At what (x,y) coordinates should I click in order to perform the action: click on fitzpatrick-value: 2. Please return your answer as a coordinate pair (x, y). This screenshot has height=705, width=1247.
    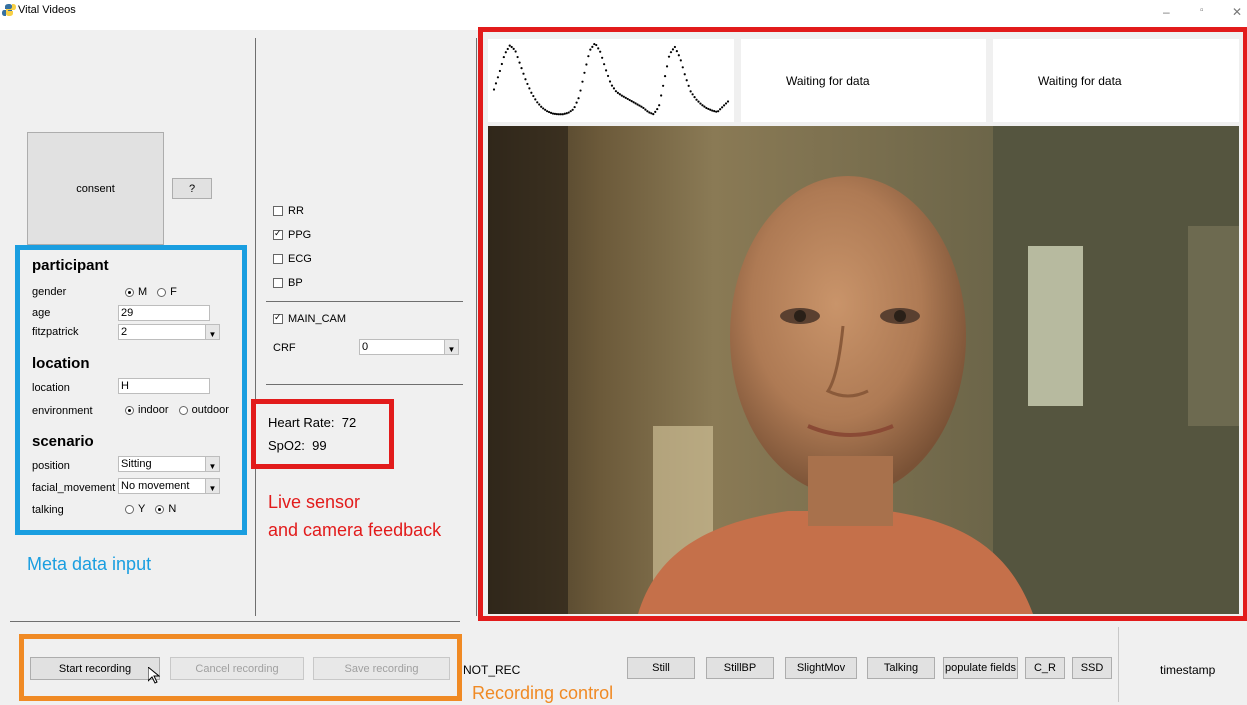
    Looking at the image, I should click on (124, 332).